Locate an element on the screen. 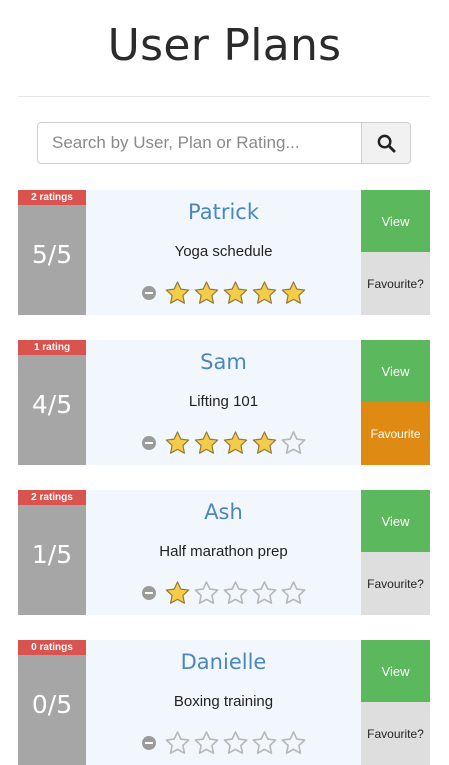 This screenshot has width=449, height=765. plan-name: Half marathon prep is located at coordinates (223, 551).